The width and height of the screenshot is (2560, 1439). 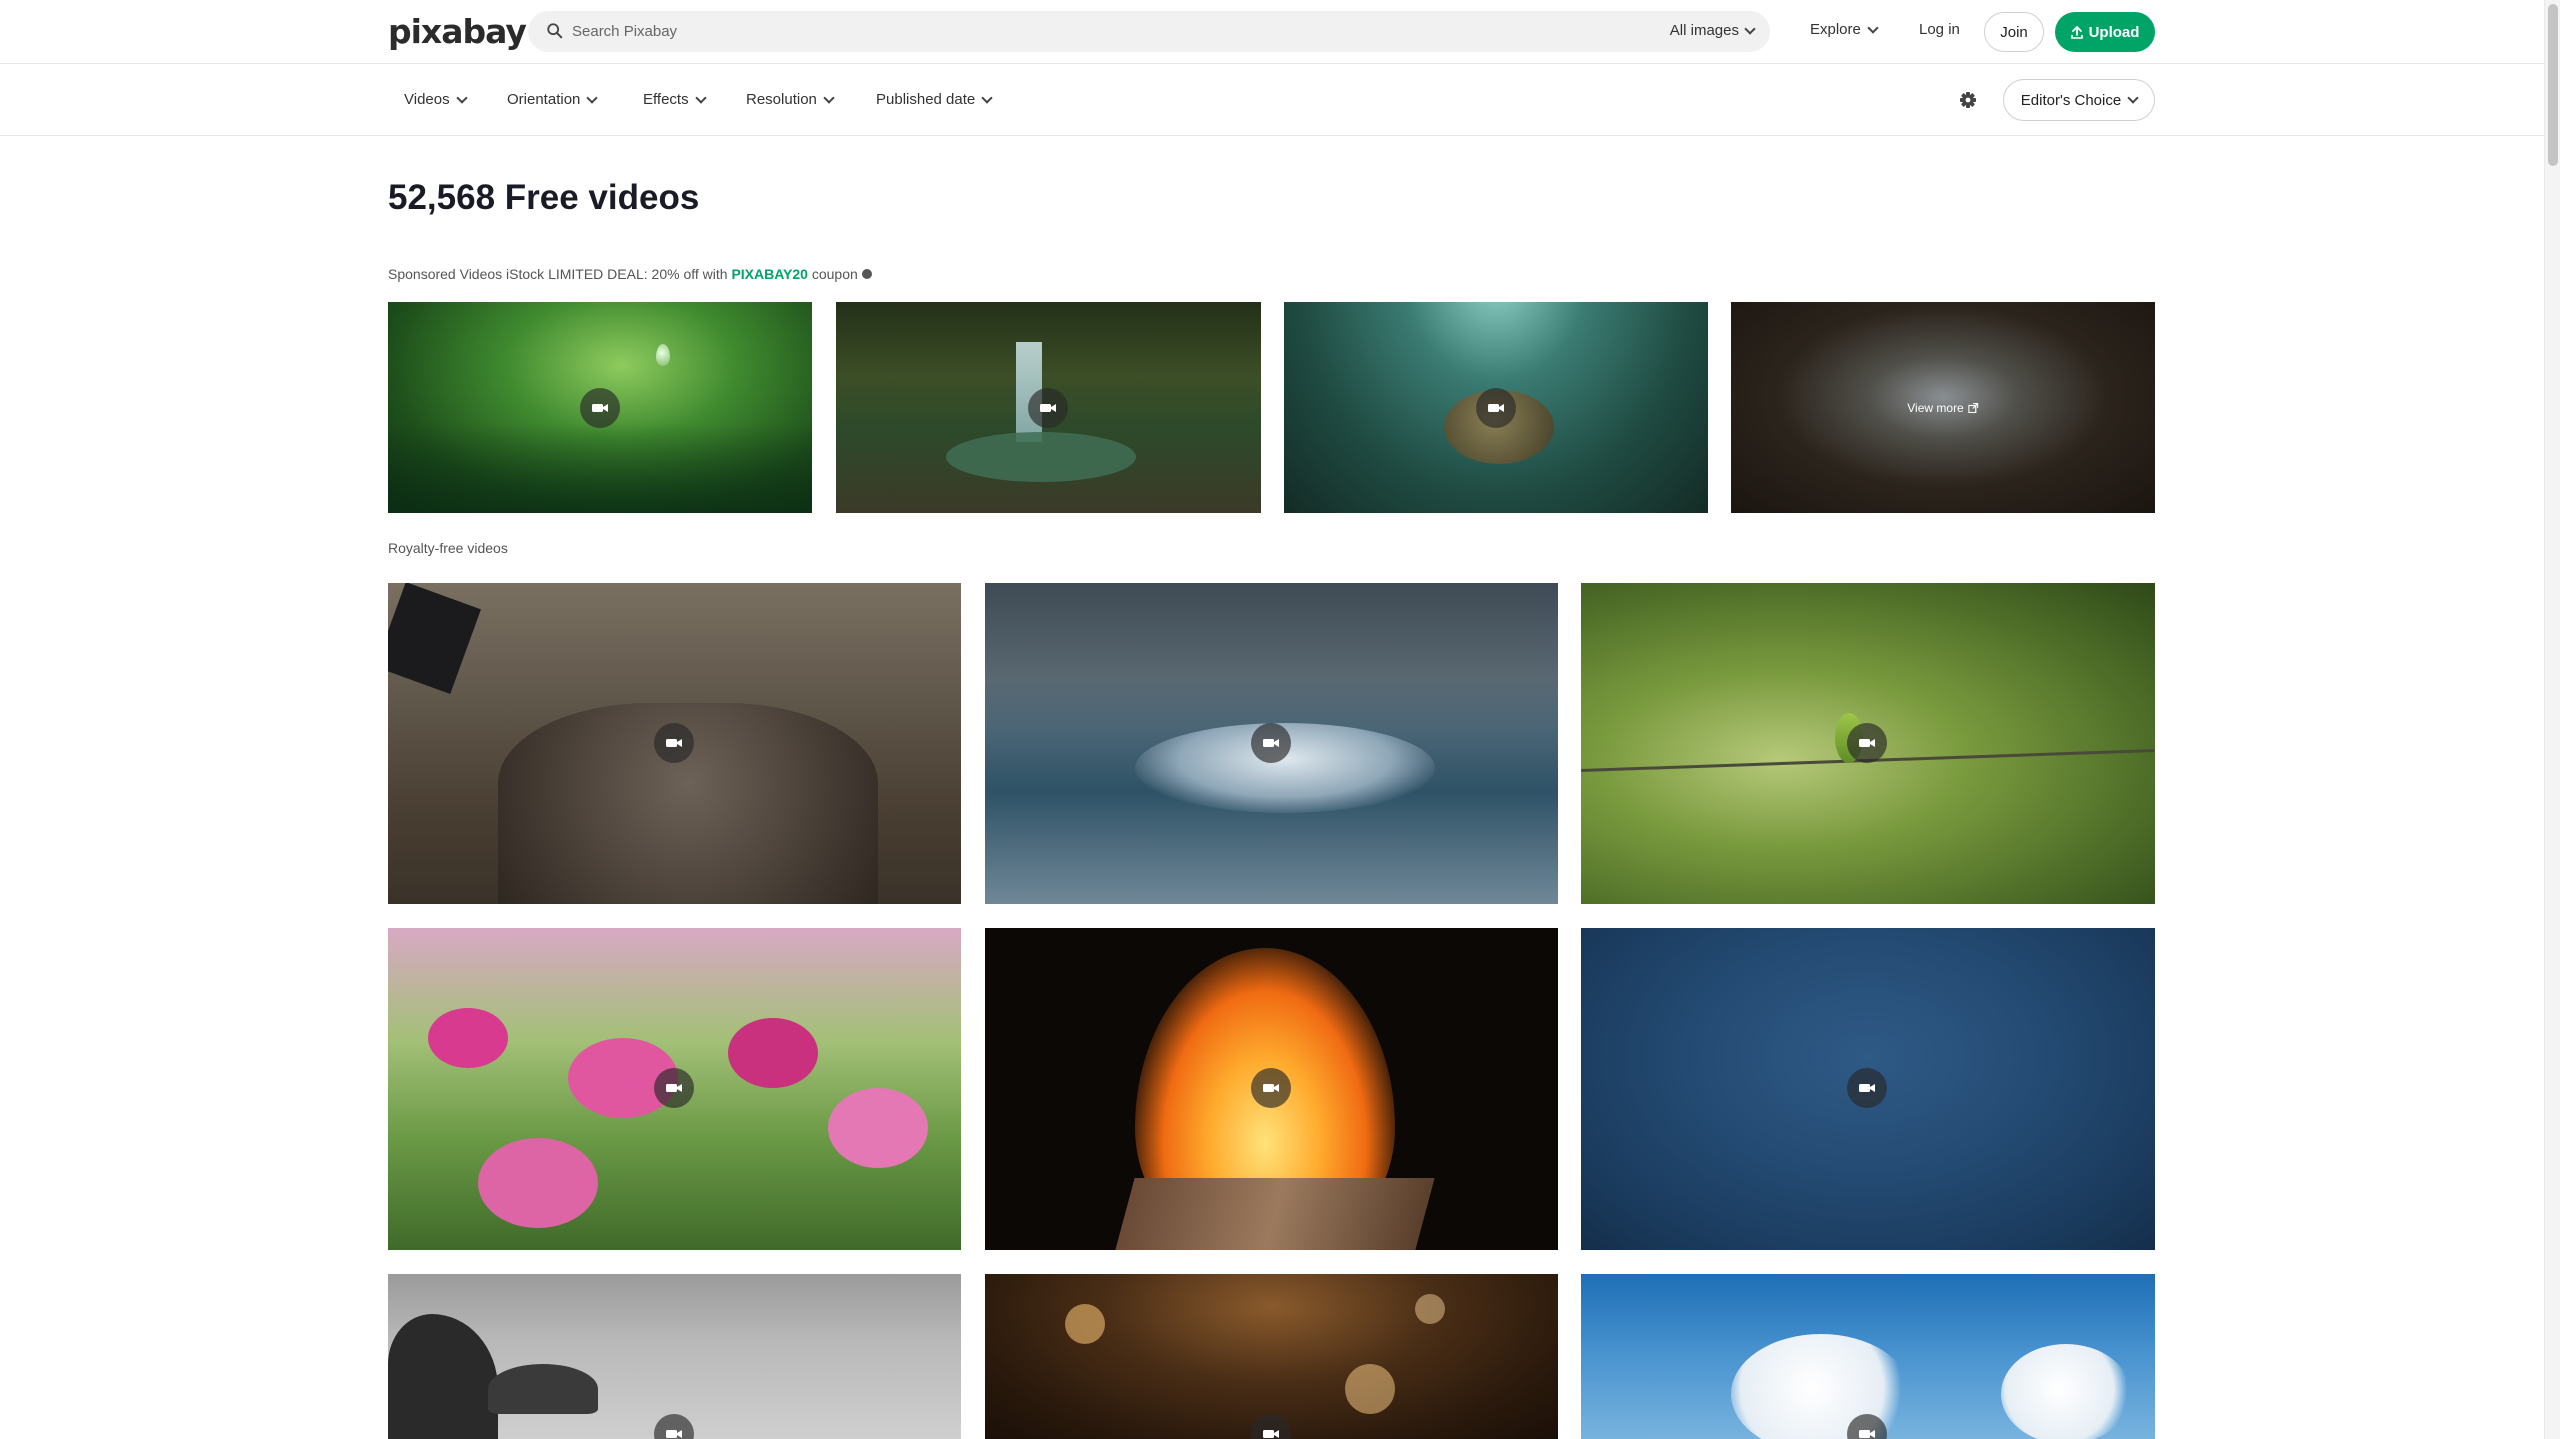 I want to click on filter-published-date: Published date, so click(x=934, y=99).